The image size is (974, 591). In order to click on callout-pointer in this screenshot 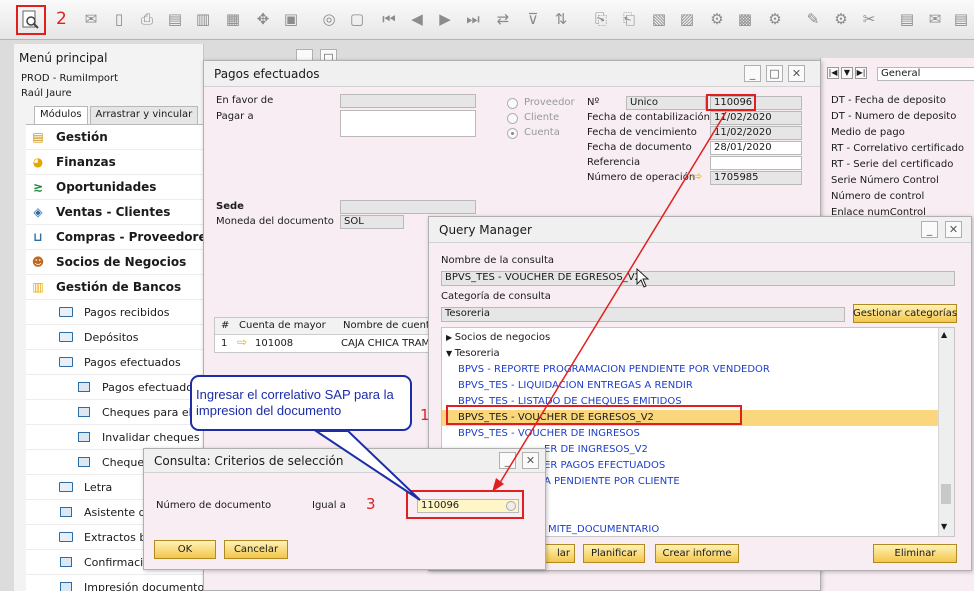, I will do `click(366, 465)`.